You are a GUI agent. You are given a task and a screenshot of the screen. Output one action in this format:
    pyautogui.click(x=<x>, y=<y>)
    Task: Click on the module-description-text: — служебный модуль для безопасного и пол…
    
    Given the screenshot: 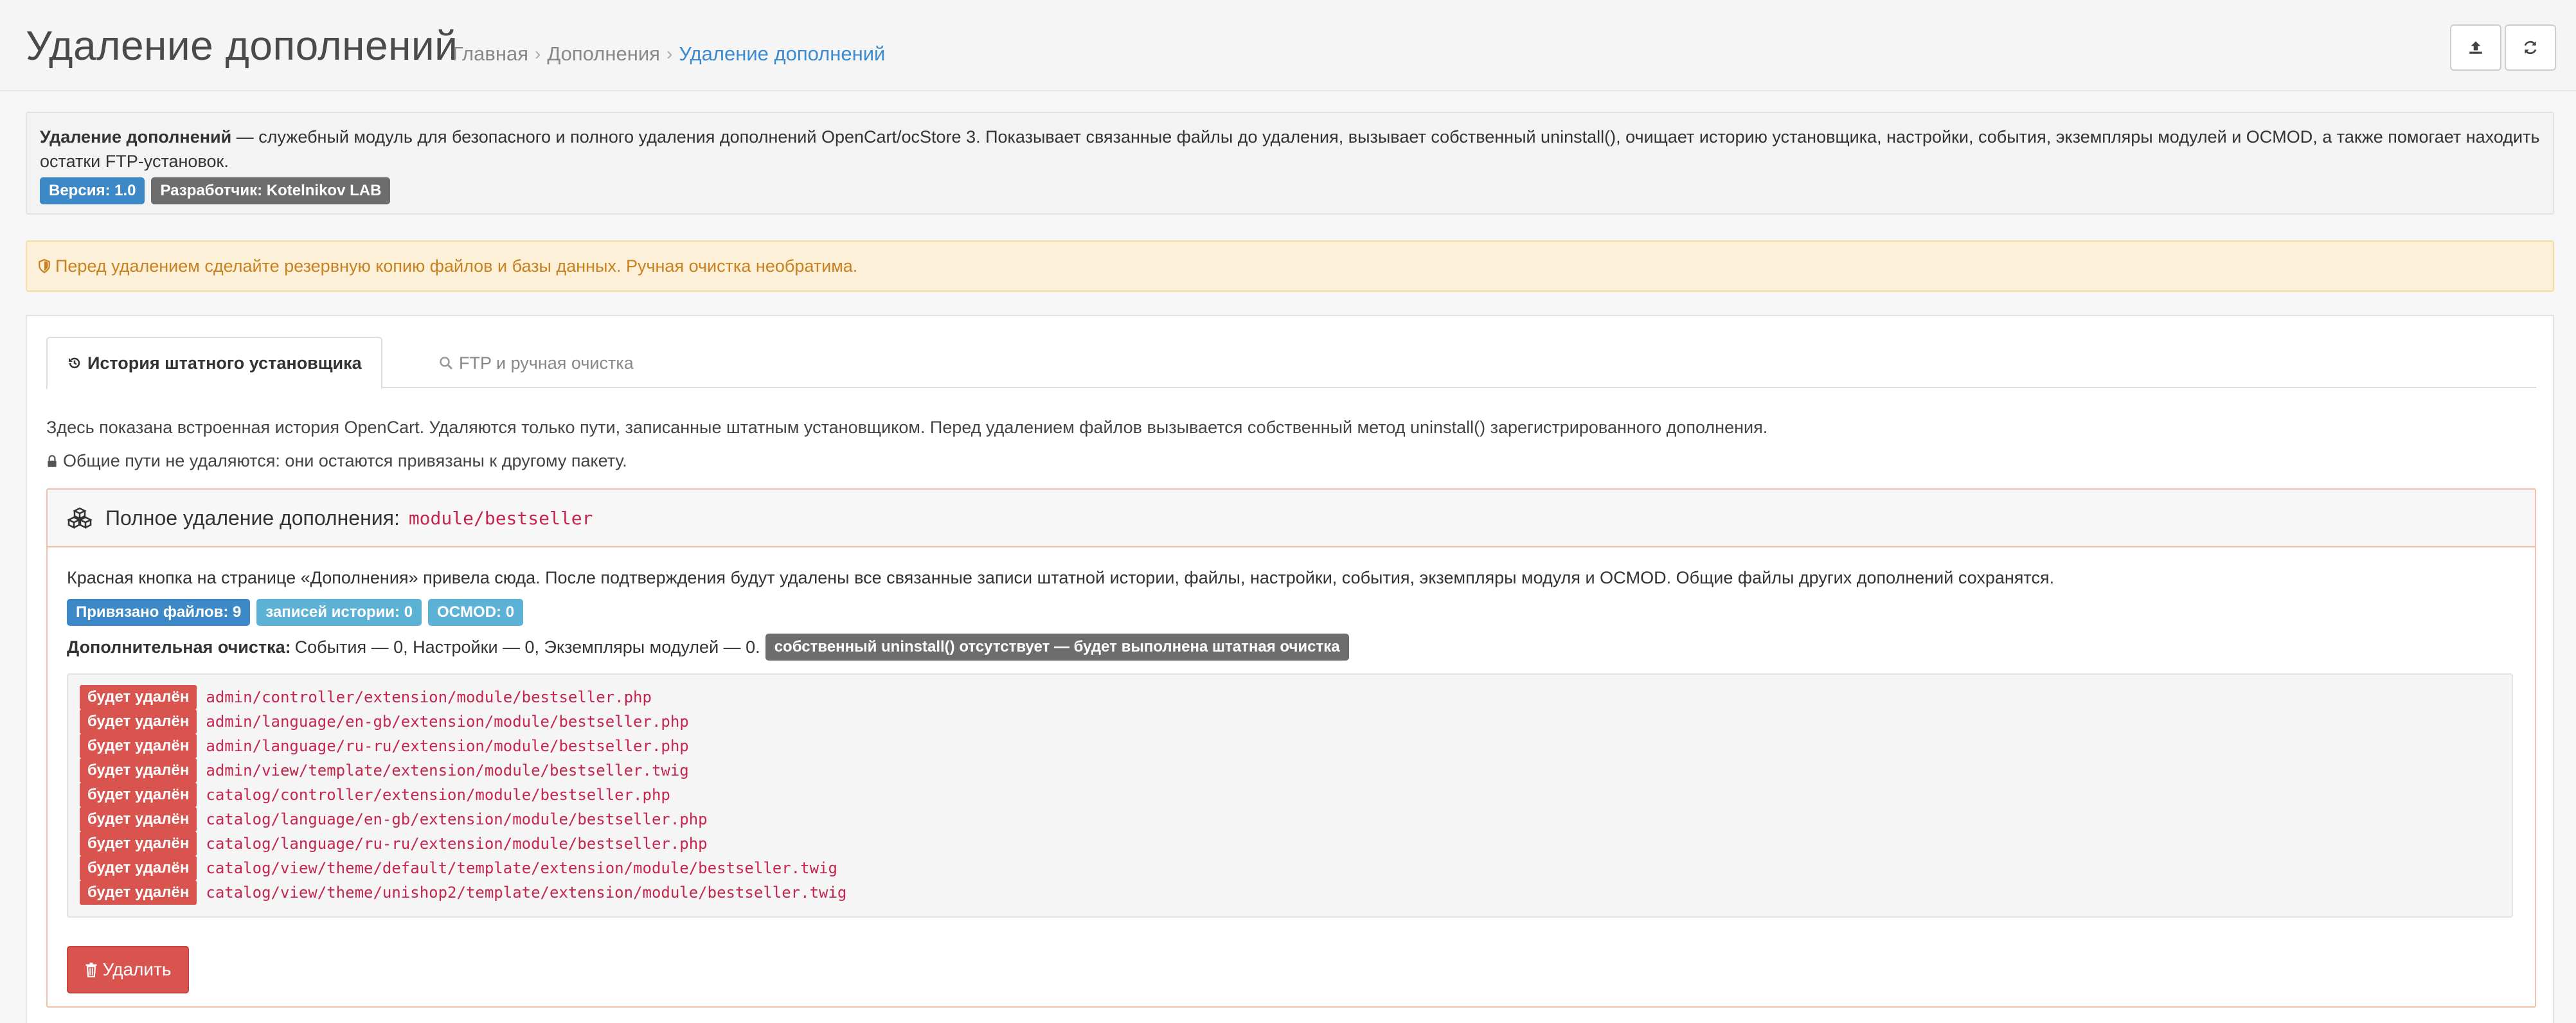 What is the action you would take?
    pyautogui.click(x=1290, y=149)
    